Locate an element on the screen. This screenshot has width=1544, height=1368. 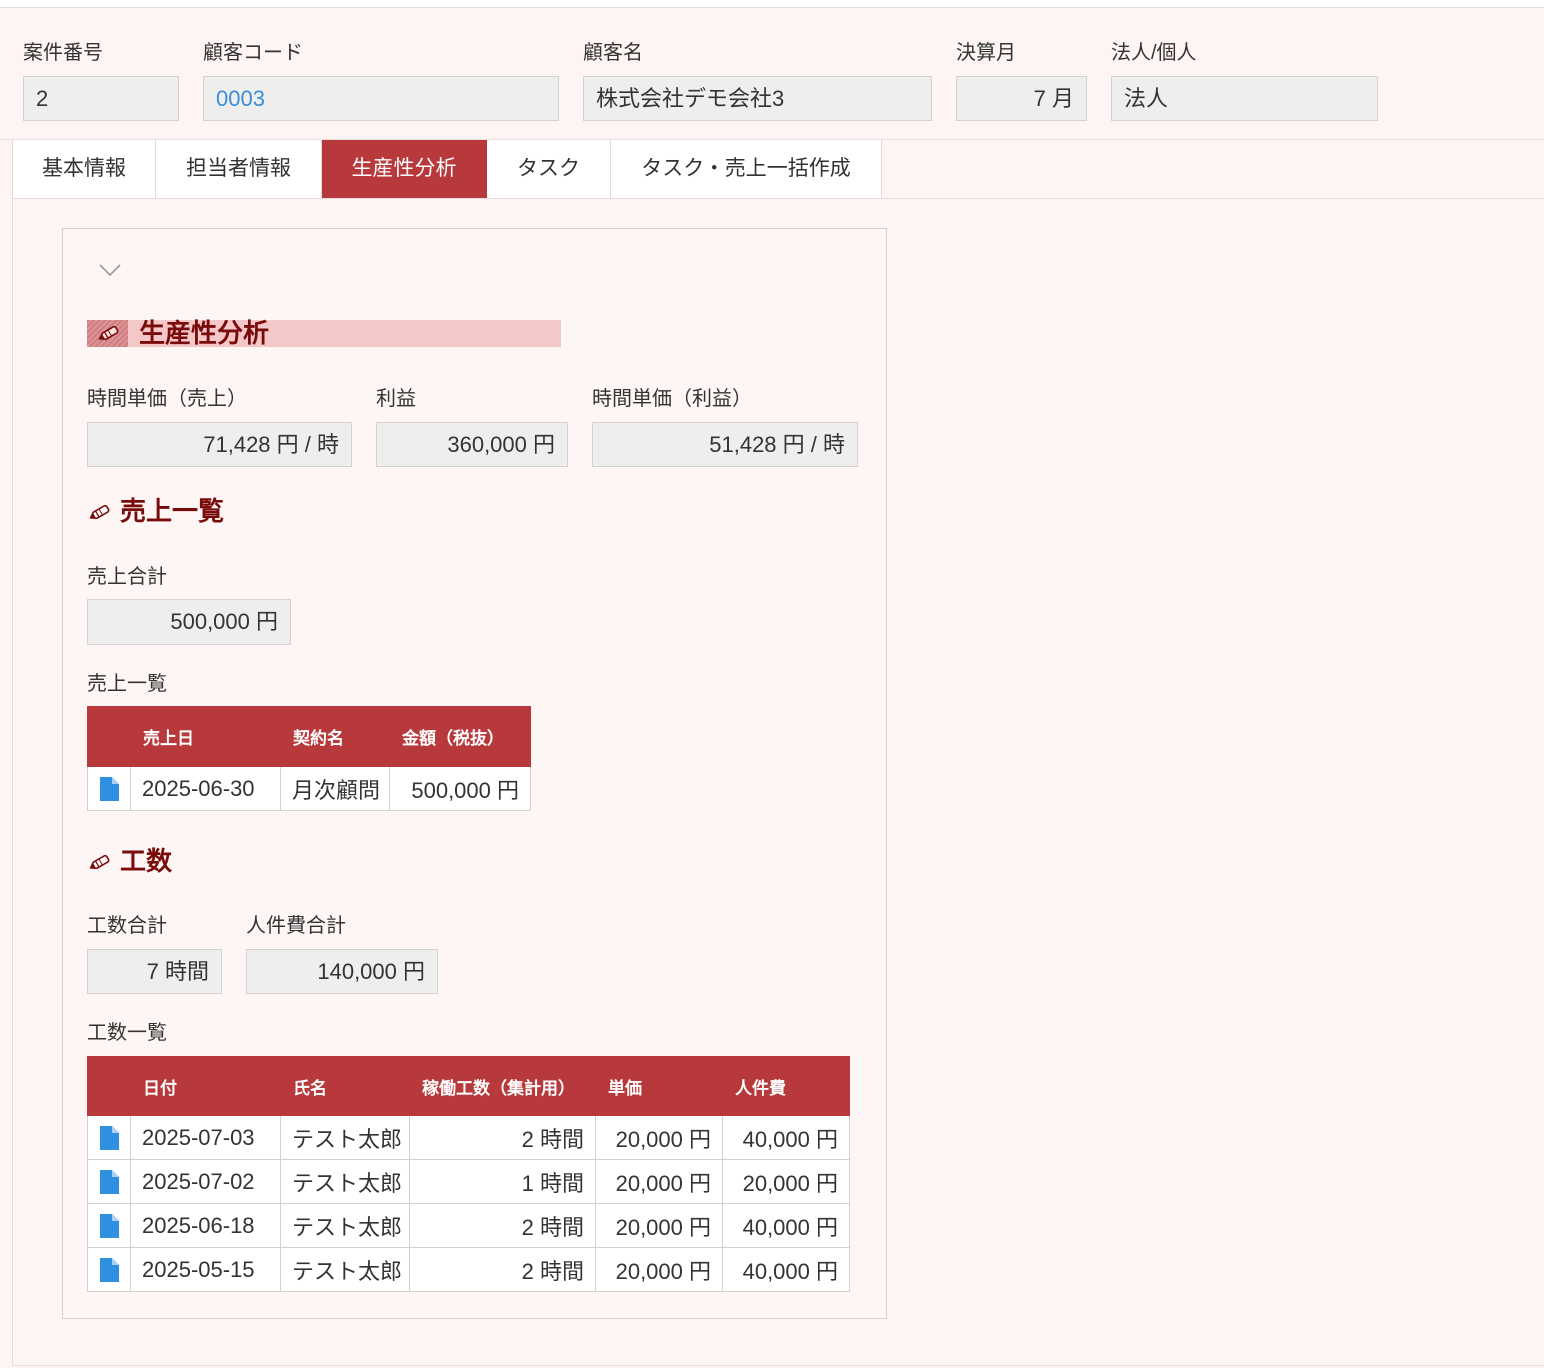
table-row: 2025-06-18 テスト太郎 2 時間 20,000 円 40,000 円 is located at coordinates (468, 1225).